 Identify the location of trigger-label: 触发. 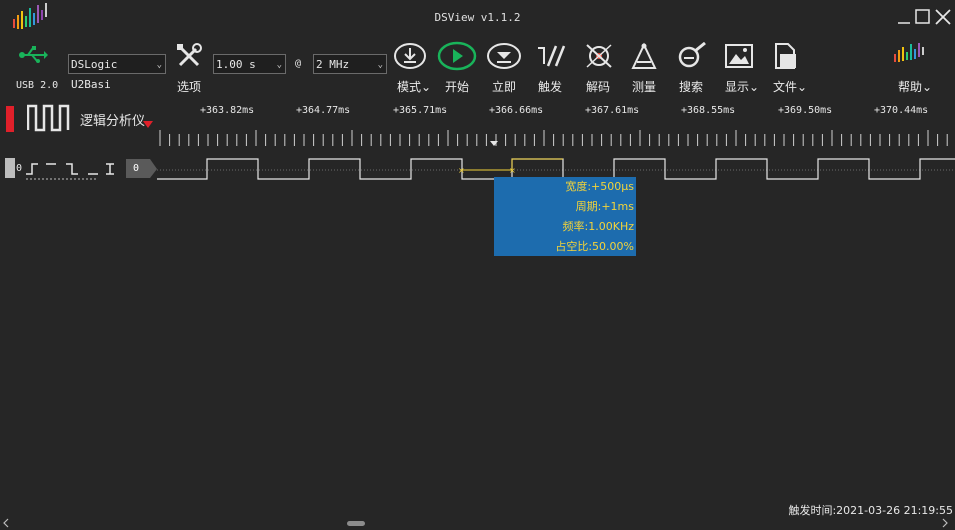
(550, 86).